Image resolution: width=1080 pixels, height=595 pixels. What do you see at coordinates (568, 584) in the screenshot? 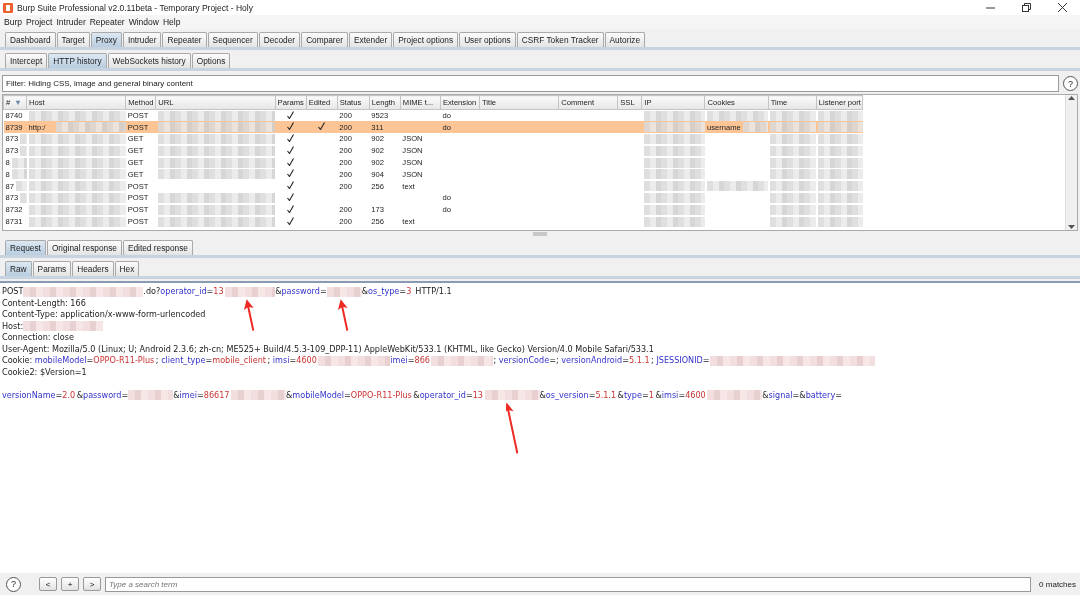
I see `search-field: Type a search term` at bounding box center [568, 584].